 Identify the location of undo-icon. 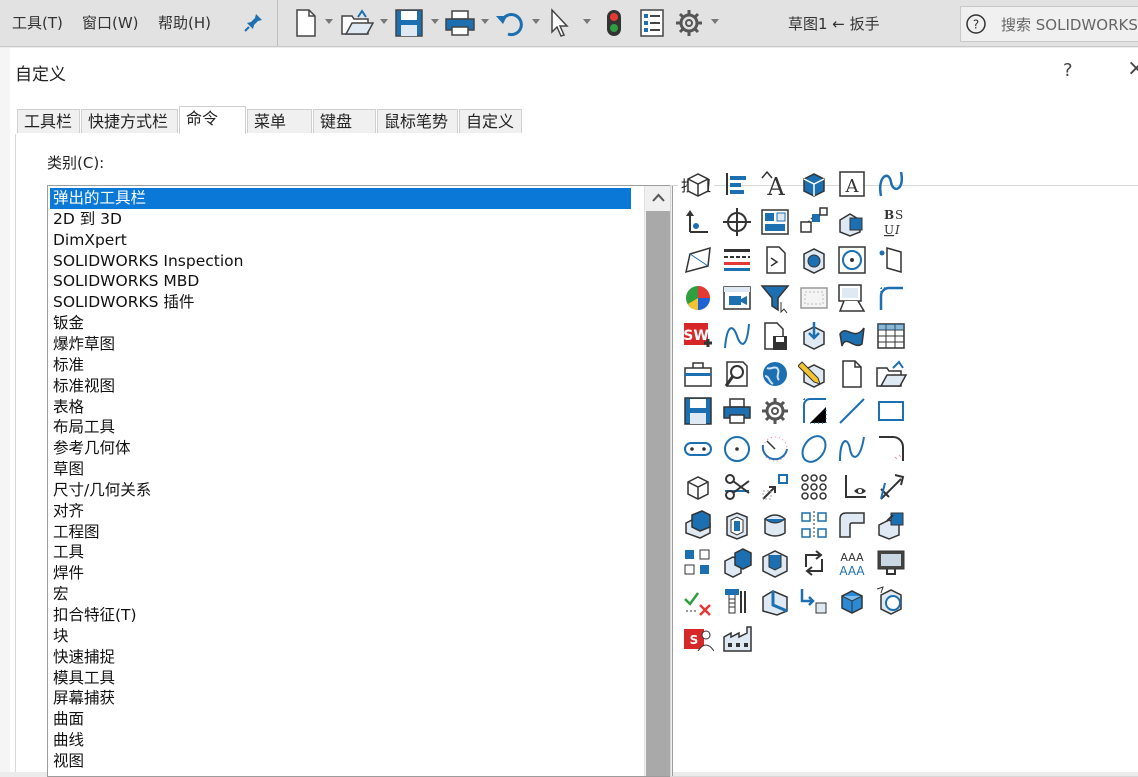
(510, 23).